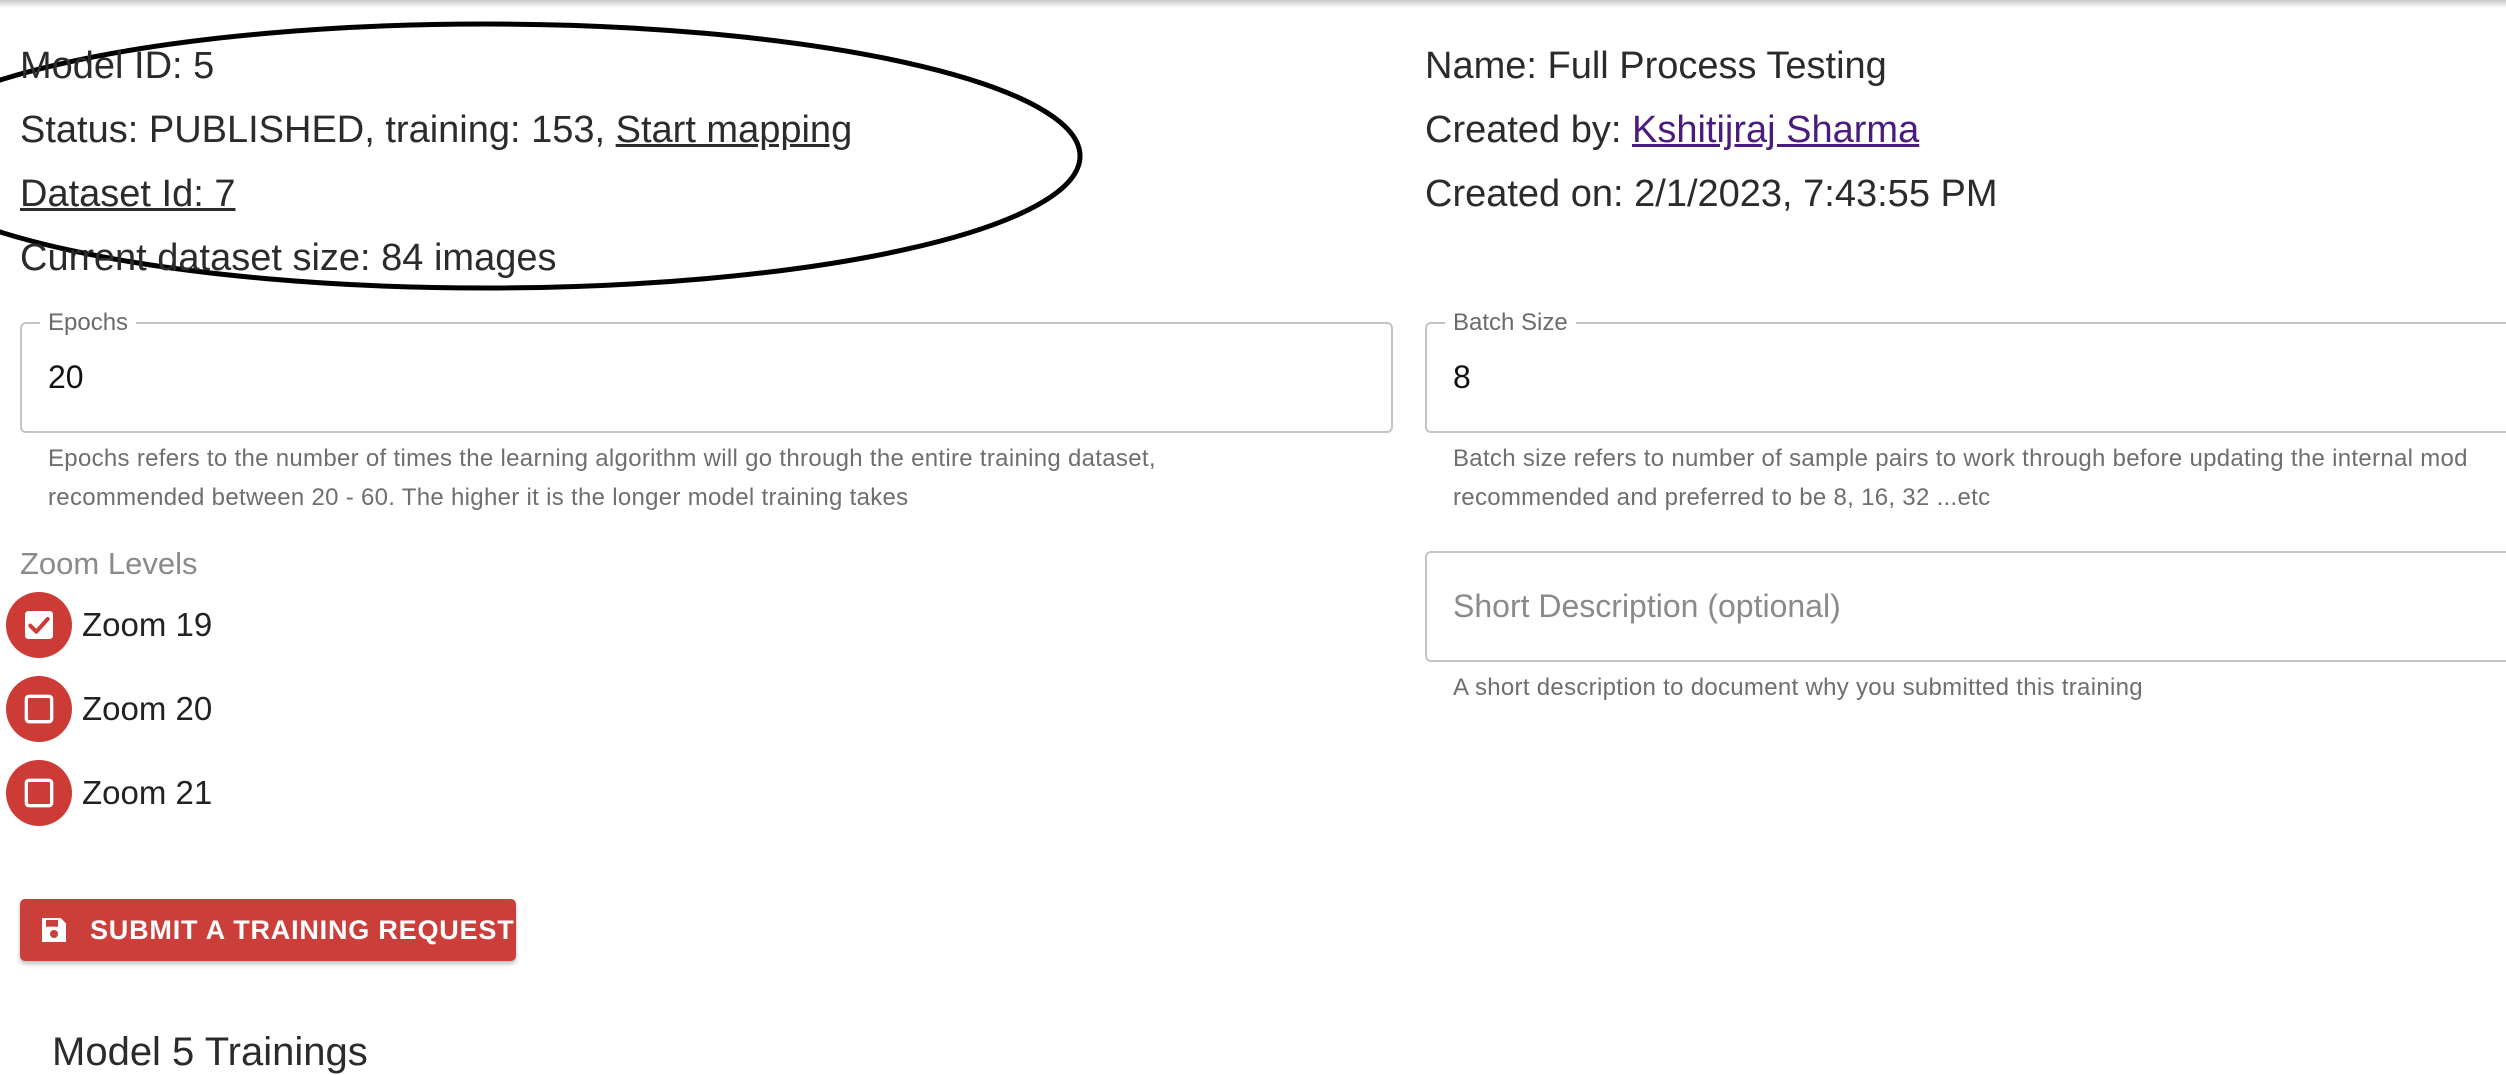  What do you see at coordinates (288, 258) in the screenshot?
I see `dataset-size: Current dataset size: 84 images` at bounding box center [288, 258].